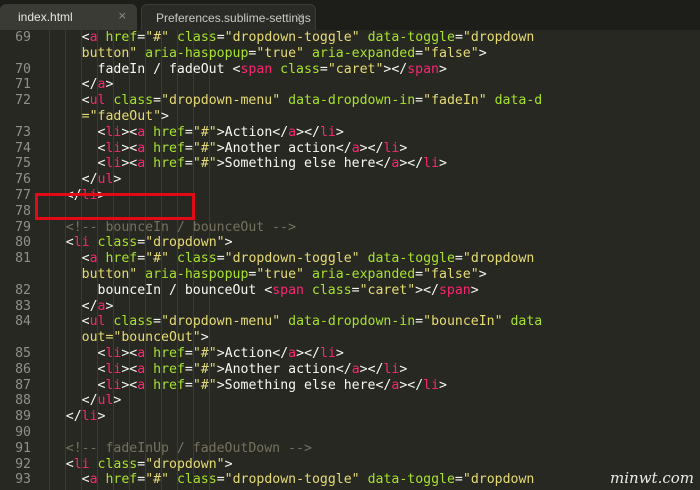 This screenshot has height=490, width=700. What do you see at coordinates (411, 37) in the screenshot?
I see `code-token: data-toggle` at bounding box center [411, 37].